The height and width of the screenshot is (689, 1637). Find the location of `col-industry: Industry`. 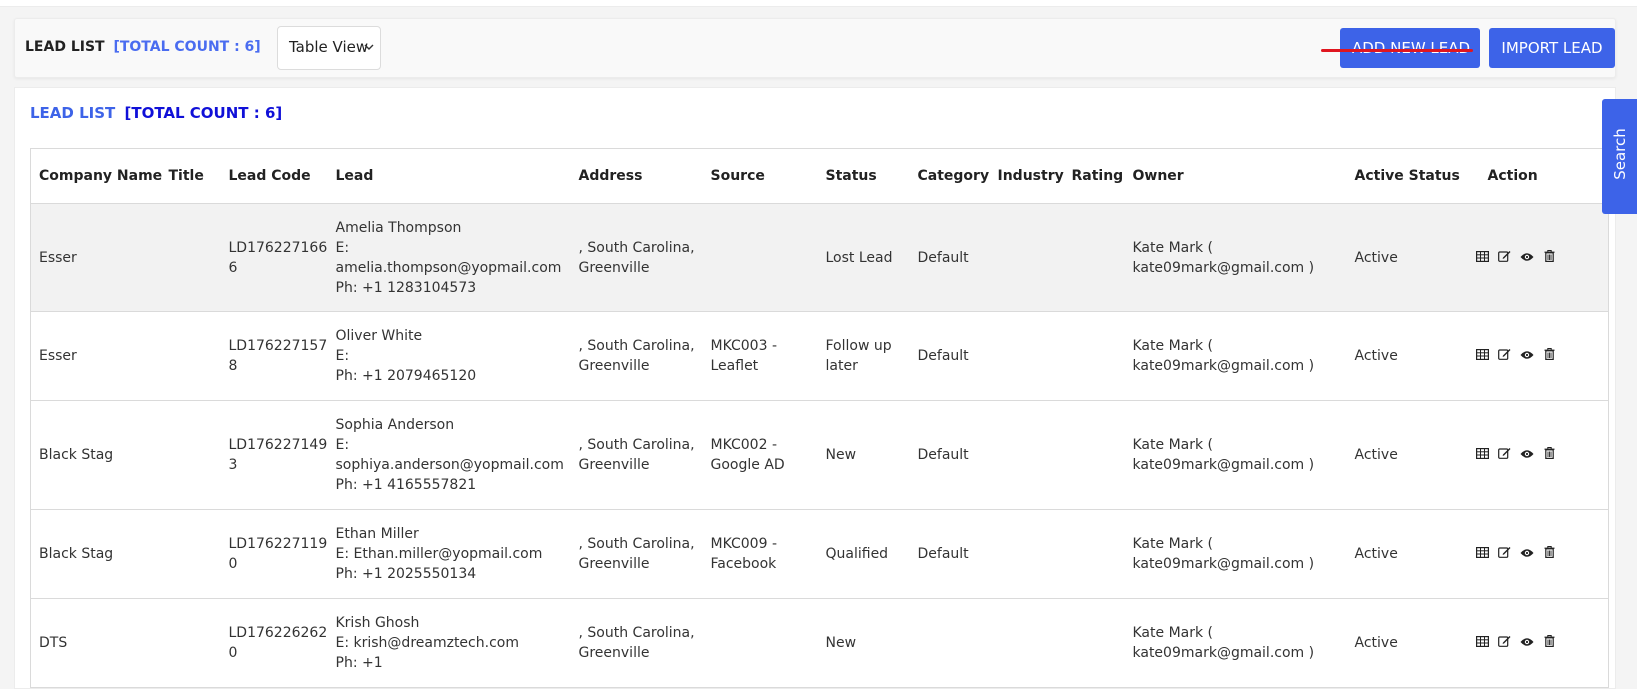

col-industry: Industry is located at coordinates (1026, 176).